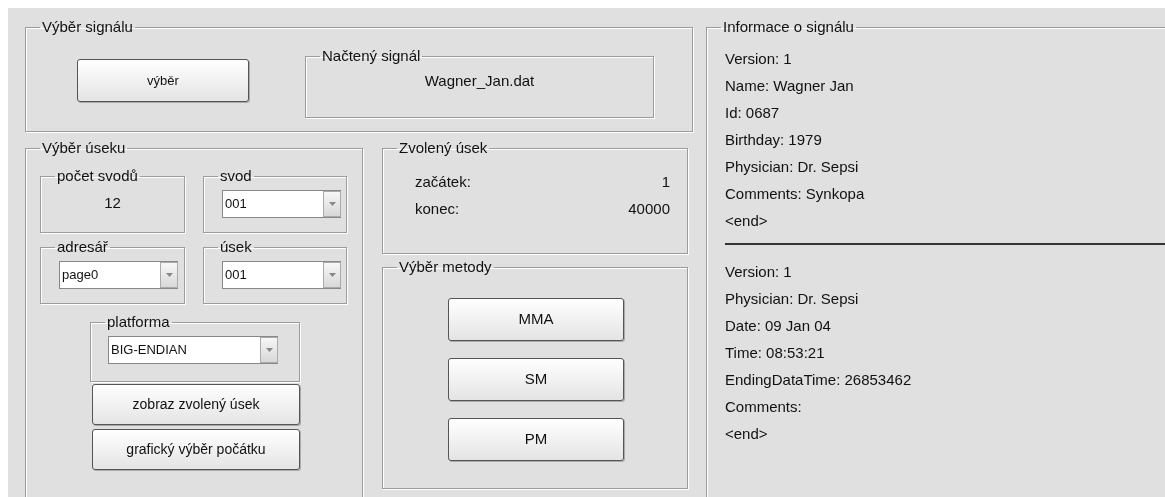  Describe the element at coordinates (665, 182) in the screenshot. I see `field-value: 1` at that location.